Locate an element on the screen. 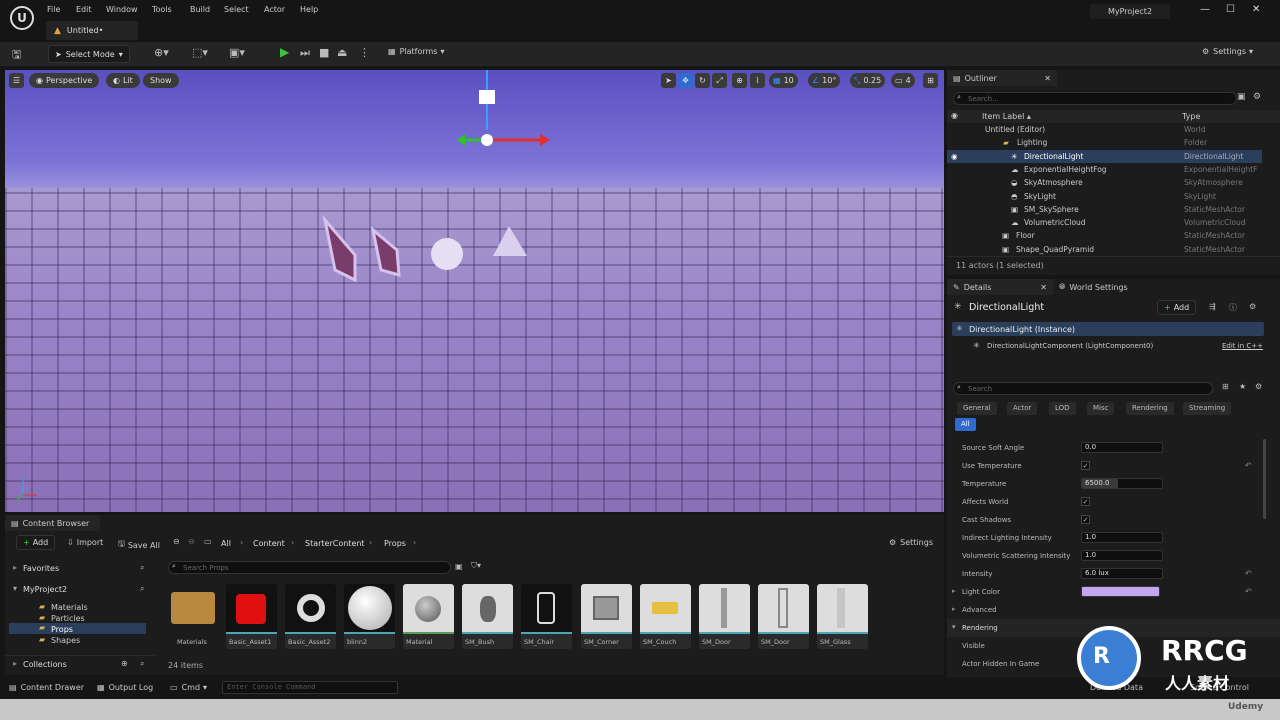 This screenshot has width=1280, height=720. actor-name: DirectionalLight is located at coordinates (1006, 307).